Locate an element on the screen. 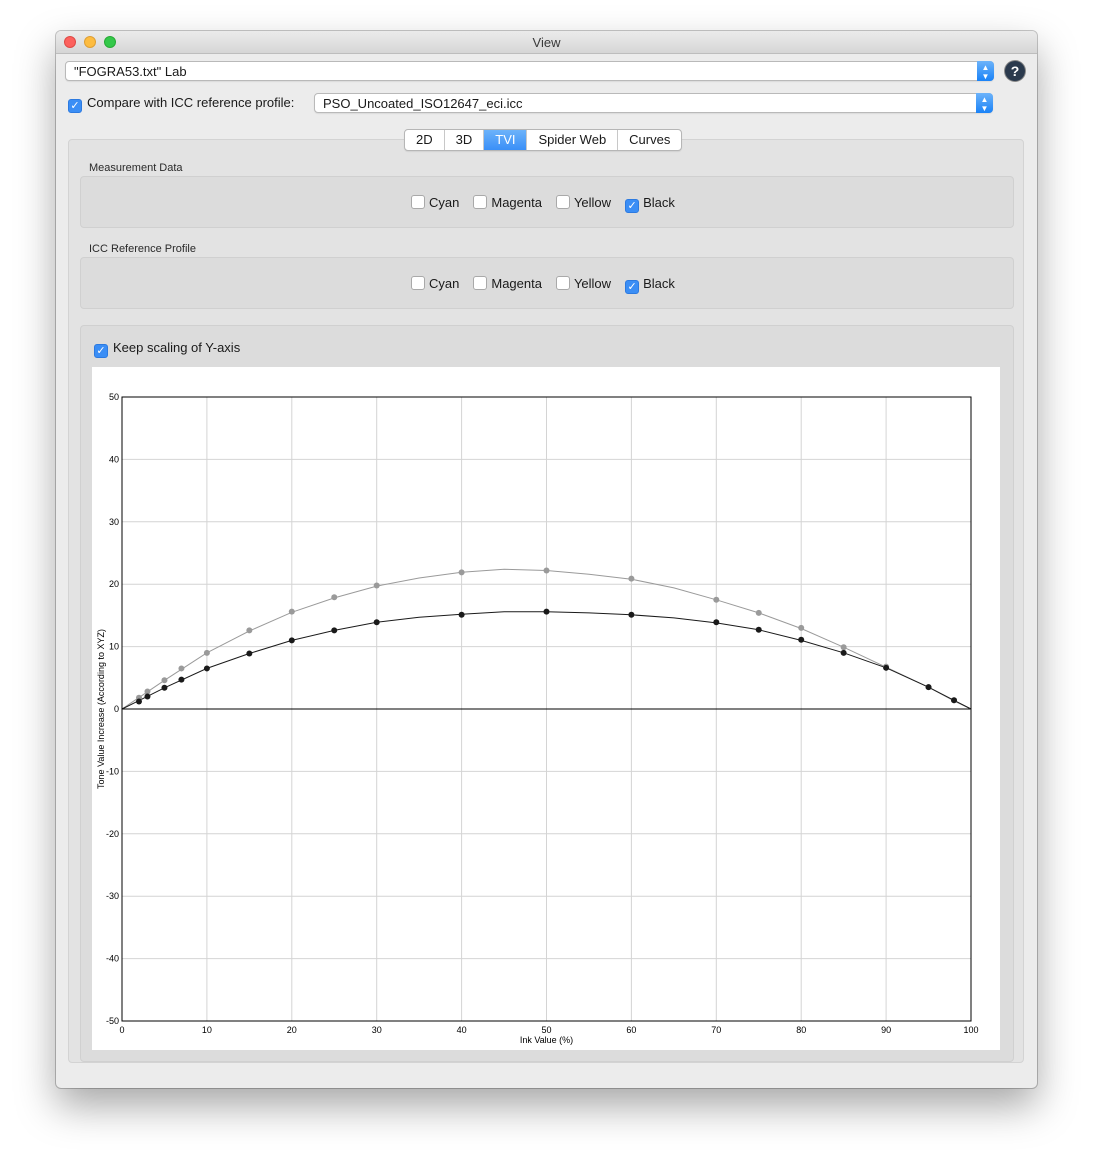 The image size is (1093, 1169). measurement-file-value: "FOGRA53.txt" Lab is located at coordinates (130, 71).